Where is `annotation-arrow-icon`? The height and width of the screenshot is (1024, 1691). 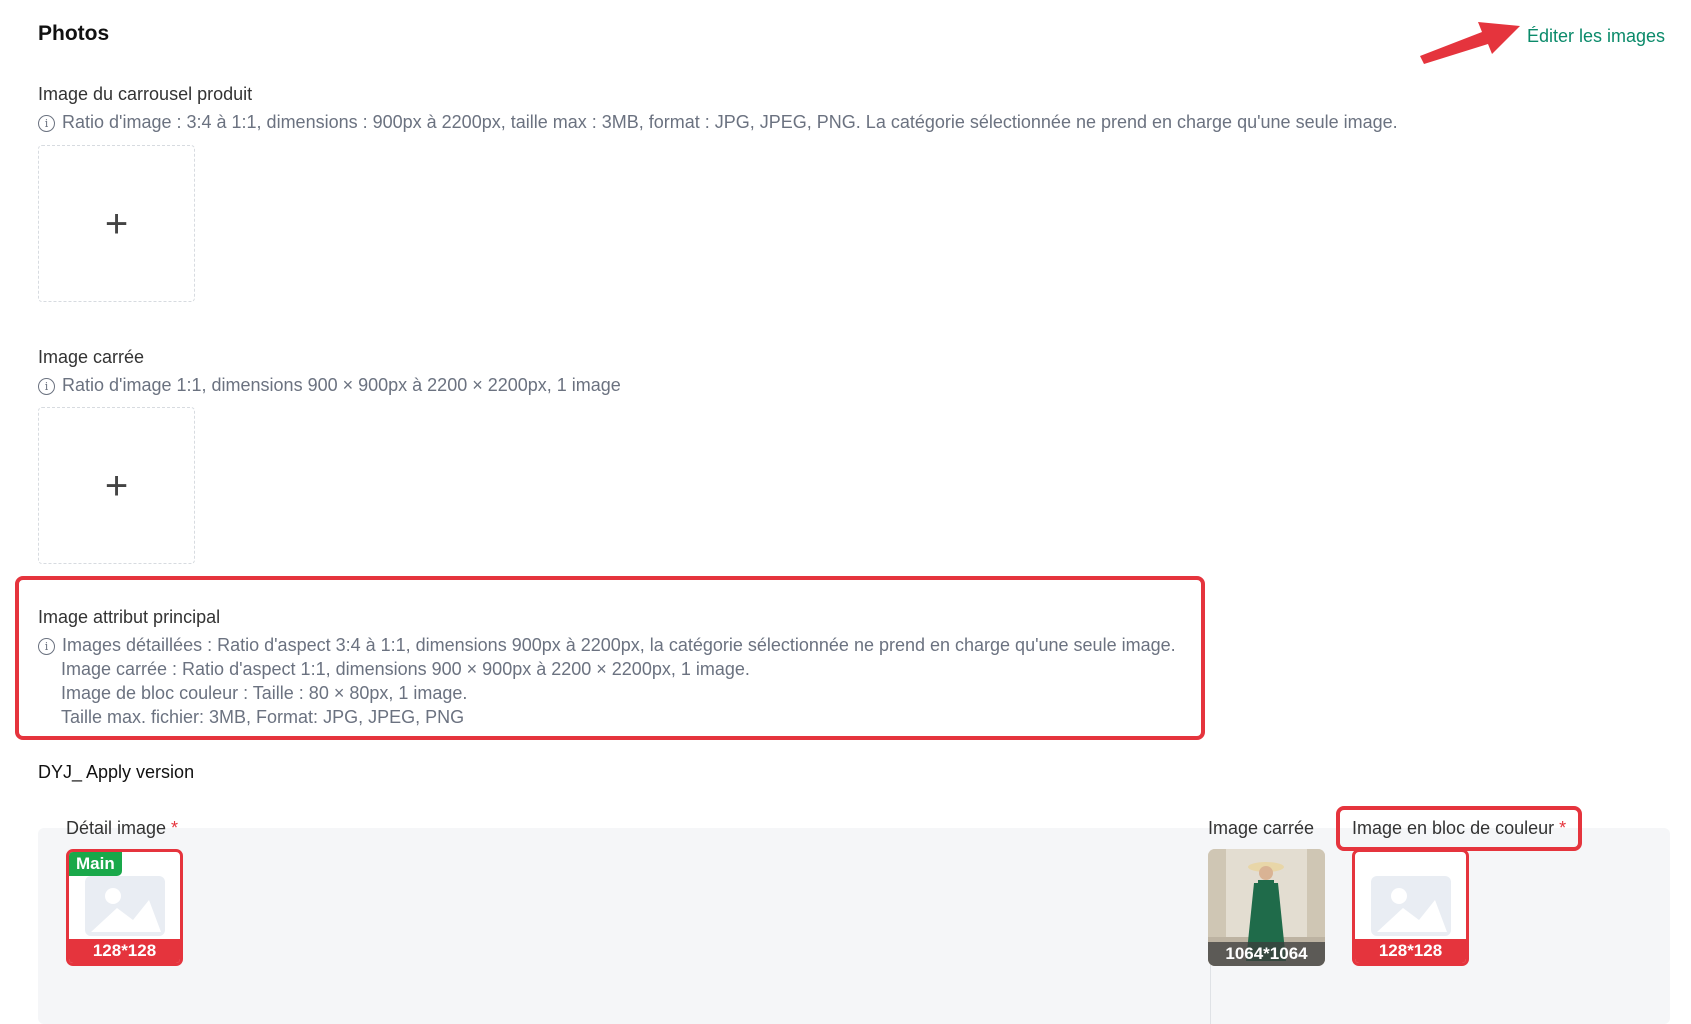
annotation-arrow-icon is located at coordinates (1470, 43).